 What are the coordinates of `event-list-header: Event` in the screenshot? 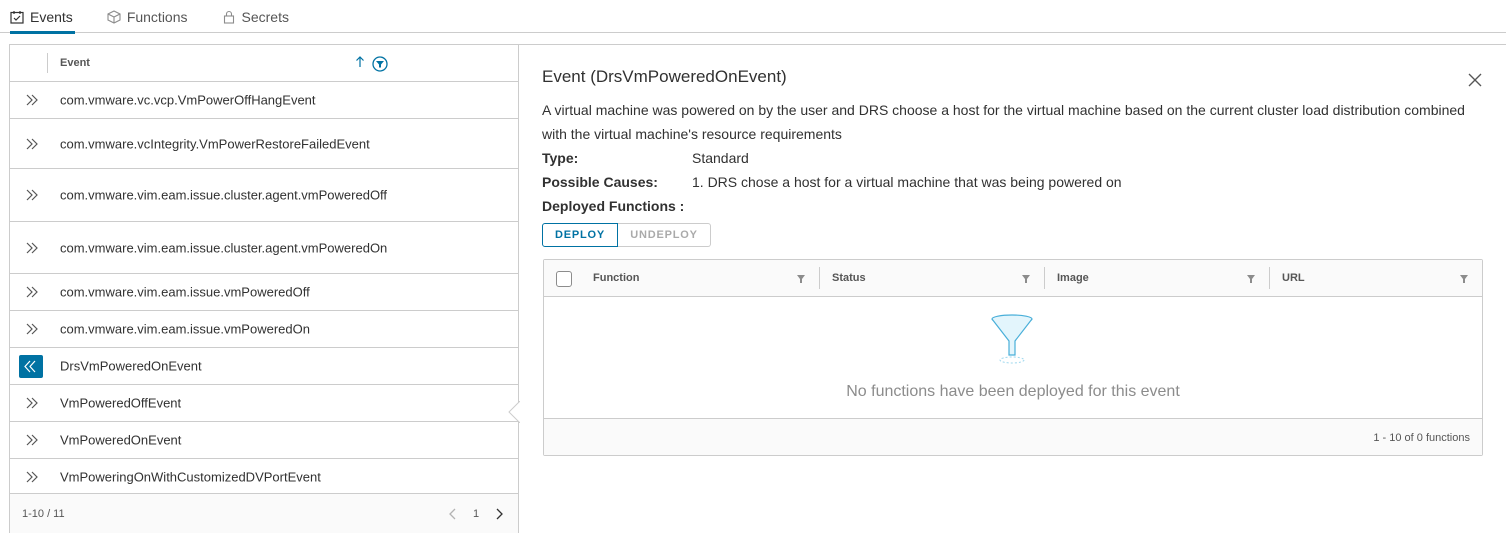 It's located at (264, 63).